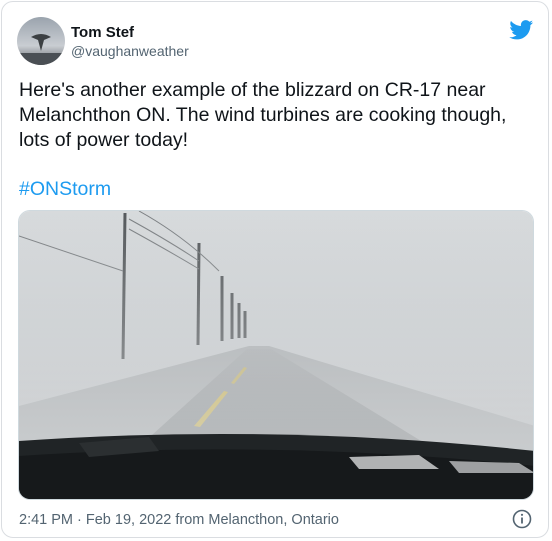 Image resolution: width=552 pixels, height=541 pixels. What do you see at coordinates (130, 32) in the screenshot?
I see `author-display-name: Tom Stef` at bounding box center [130, 32].